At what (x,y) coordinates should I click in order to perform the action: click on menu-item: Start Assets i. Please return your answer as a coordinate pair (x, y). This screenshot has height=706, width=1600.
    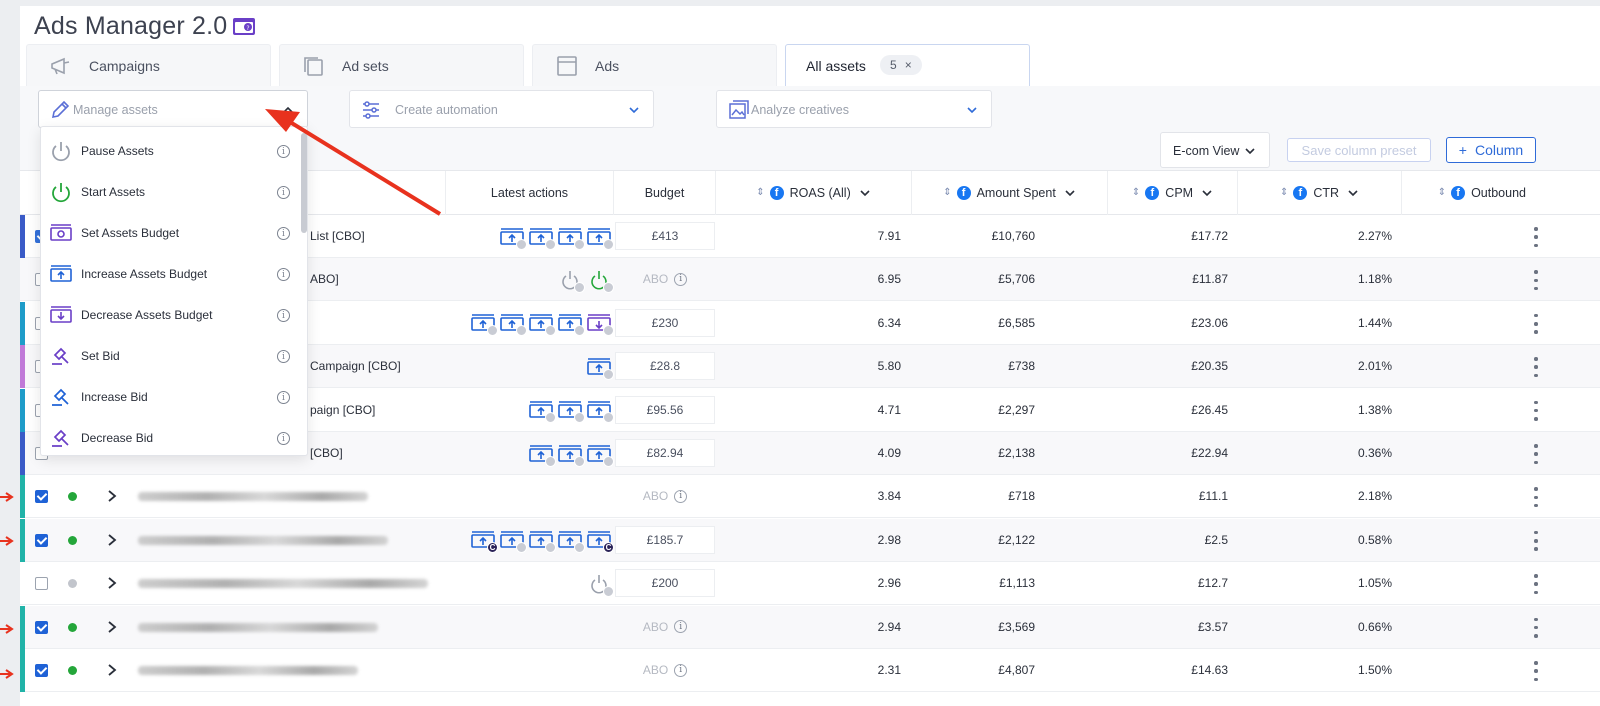
    Looking at the image, I should click on (171, 192).